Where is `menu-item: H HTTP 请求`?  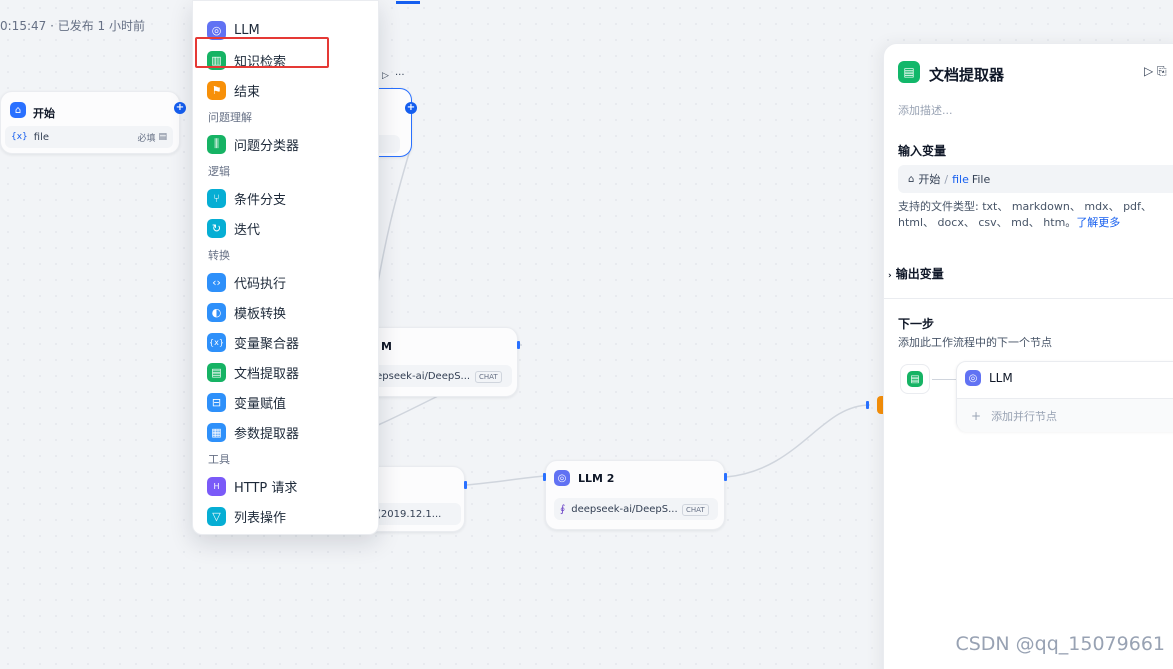
menu-item: H HTTP 请求 is located at coordinates (252, 486).